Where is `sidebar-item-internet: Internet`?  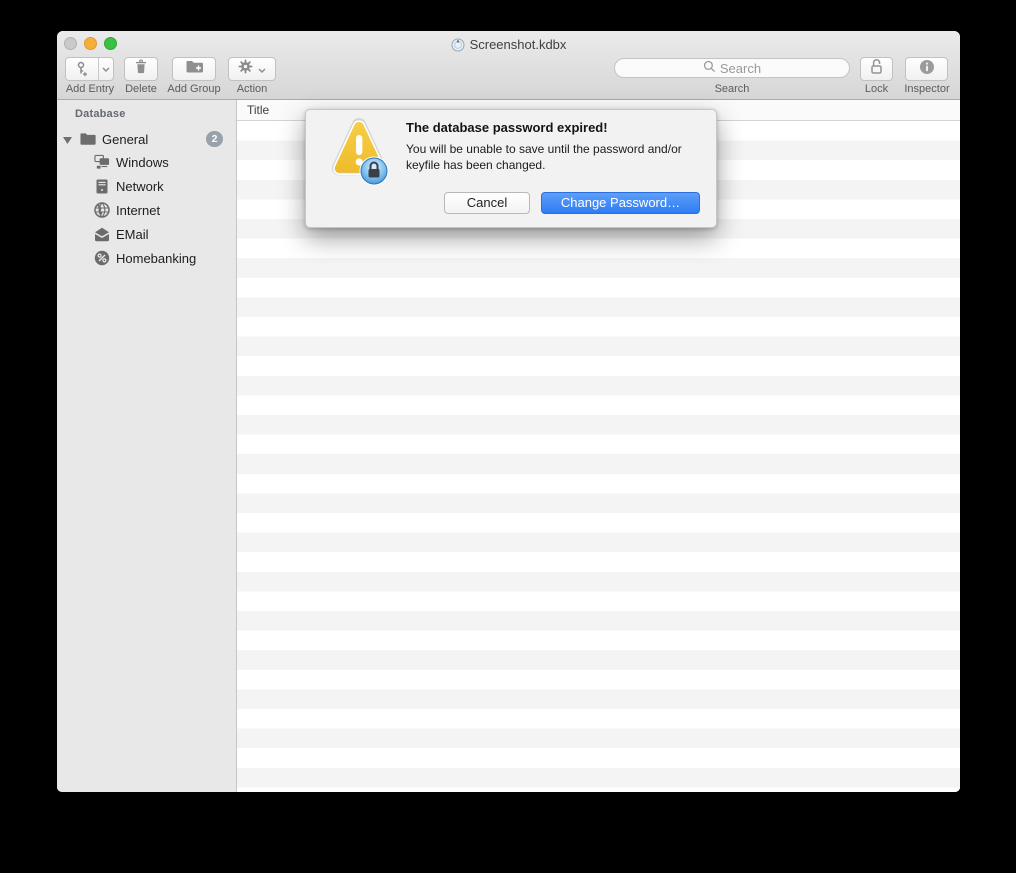
sidebar-item-internet: Internet is located at coordinates (147, 210).